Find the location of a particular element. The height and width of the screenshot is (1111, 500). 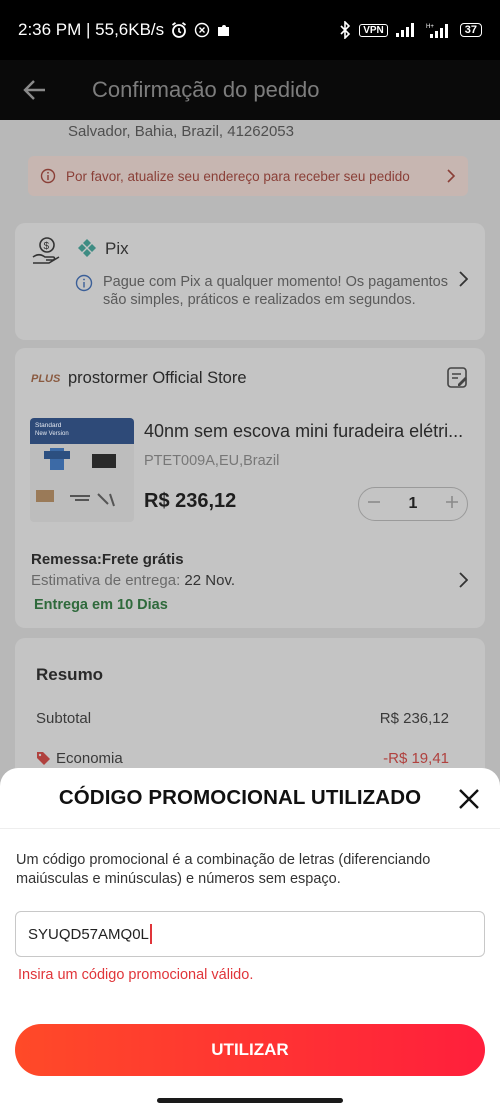

promo-error-message: Insira um código promocional válido. is located at coordinates (136, 975).